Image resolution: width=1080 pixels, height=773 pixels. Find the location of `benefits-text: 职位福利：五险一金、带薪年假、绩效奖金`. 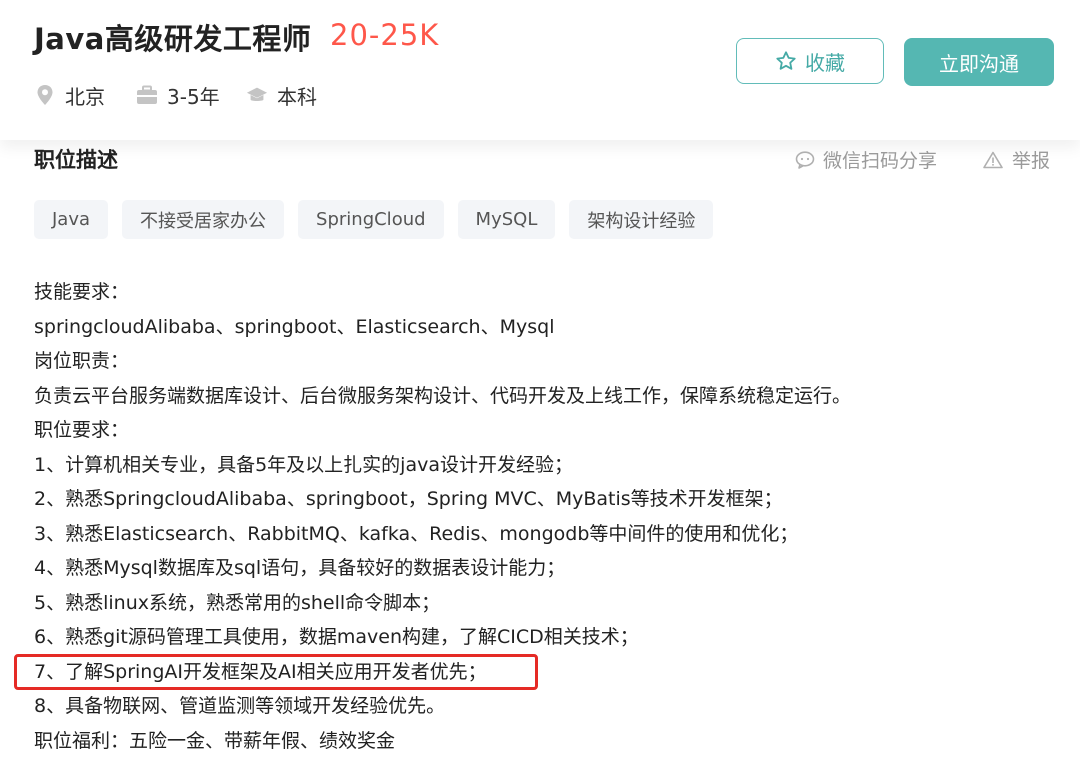

benefits-text: 职位福利：五险一金、带薪年假、绩效奖金 is located at coordinates (215, 740).